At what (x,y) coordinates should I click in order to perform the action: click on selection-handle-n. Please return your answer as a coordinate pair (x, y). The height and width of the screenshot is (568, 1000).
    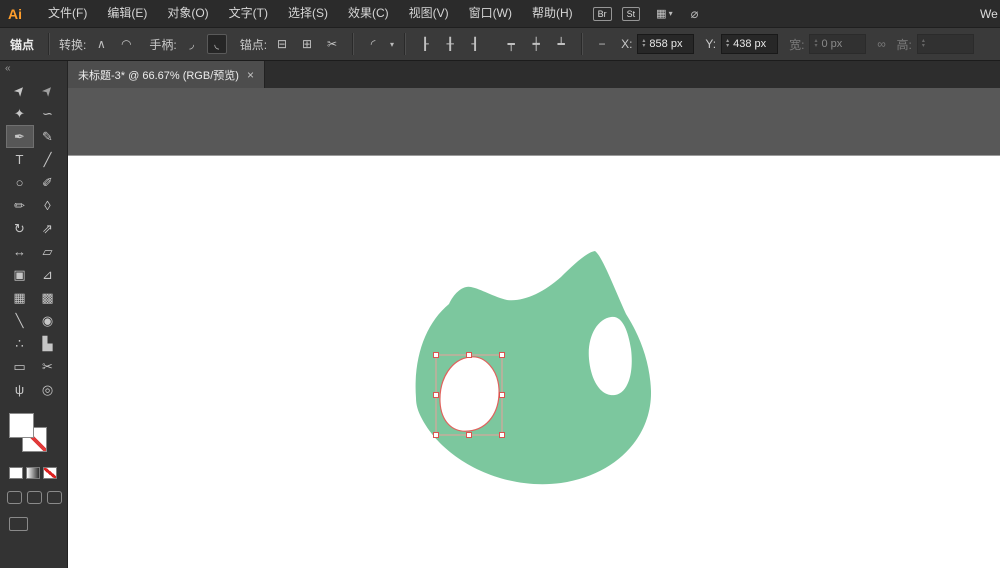
    Looking at the image, I should click on (469, 355).